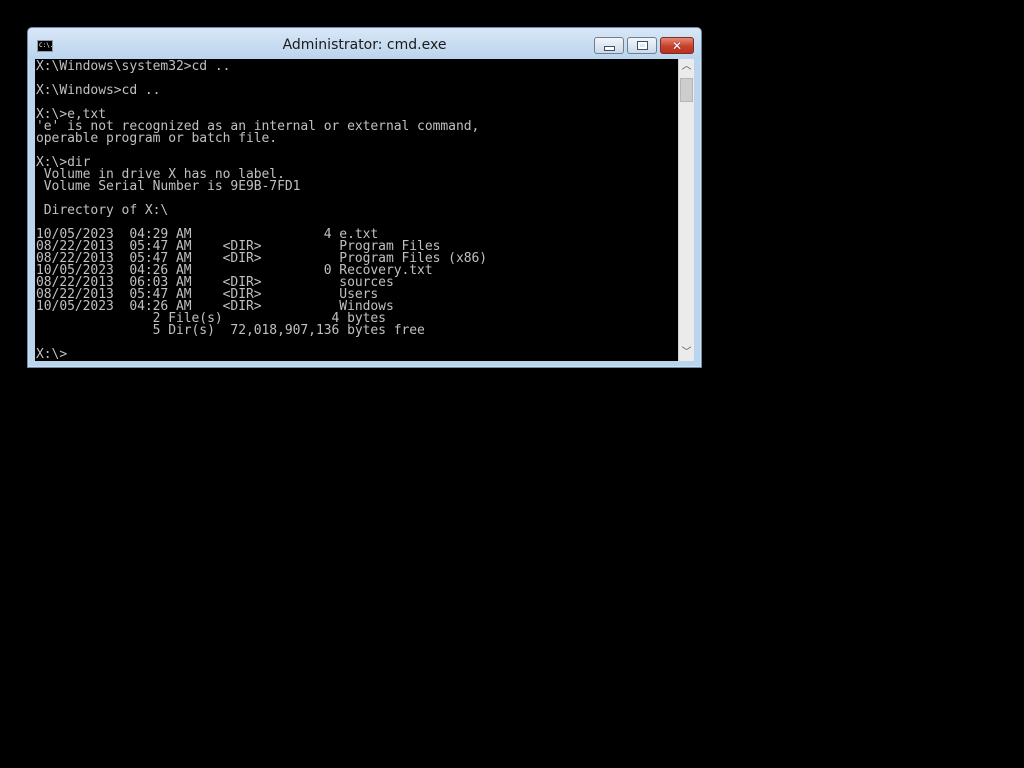  Describe the element at coordinates (133, 66) in the screenshot. I see `console-line: X:\Windows\system32>cd ..` at that location.